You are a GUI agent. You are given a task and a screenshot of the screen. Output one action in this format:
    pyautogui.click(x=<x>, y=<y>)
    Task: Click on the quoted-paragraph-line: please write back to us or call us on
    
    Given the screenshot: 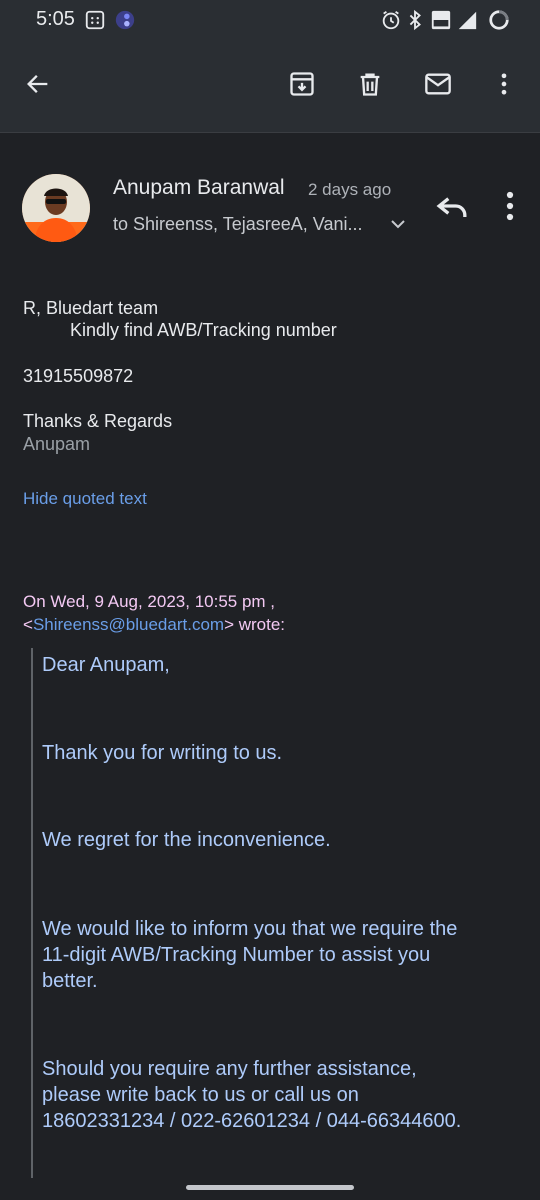 What is the action you would take?
    pyautogui.click(x=200, y=1095)
    